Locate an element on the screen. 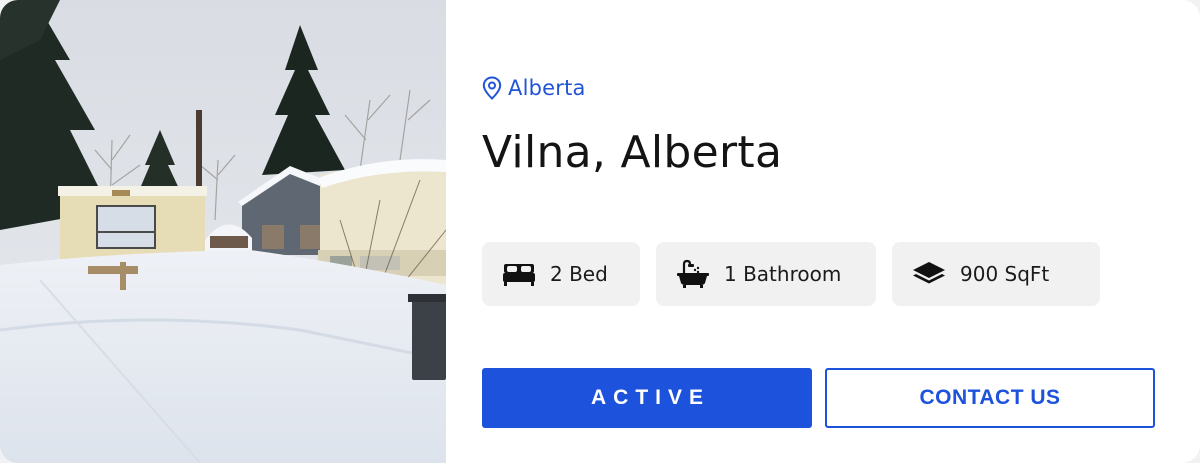  feature-bathrooms: 1 Bathroom is located at coordinates (766, 274).